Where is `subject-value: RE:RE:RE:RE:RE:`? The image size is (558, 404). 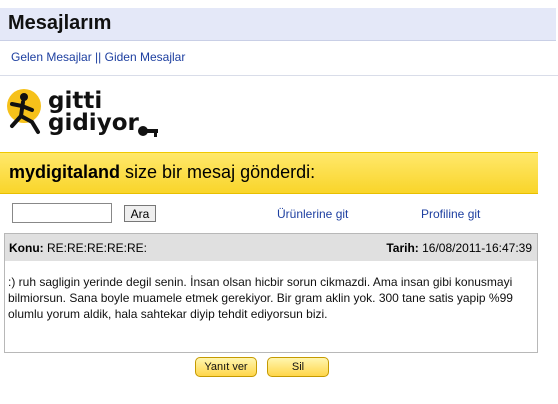 subject-value: RE:RE:RE:RE:RE: is located at coordinates (97, 248).